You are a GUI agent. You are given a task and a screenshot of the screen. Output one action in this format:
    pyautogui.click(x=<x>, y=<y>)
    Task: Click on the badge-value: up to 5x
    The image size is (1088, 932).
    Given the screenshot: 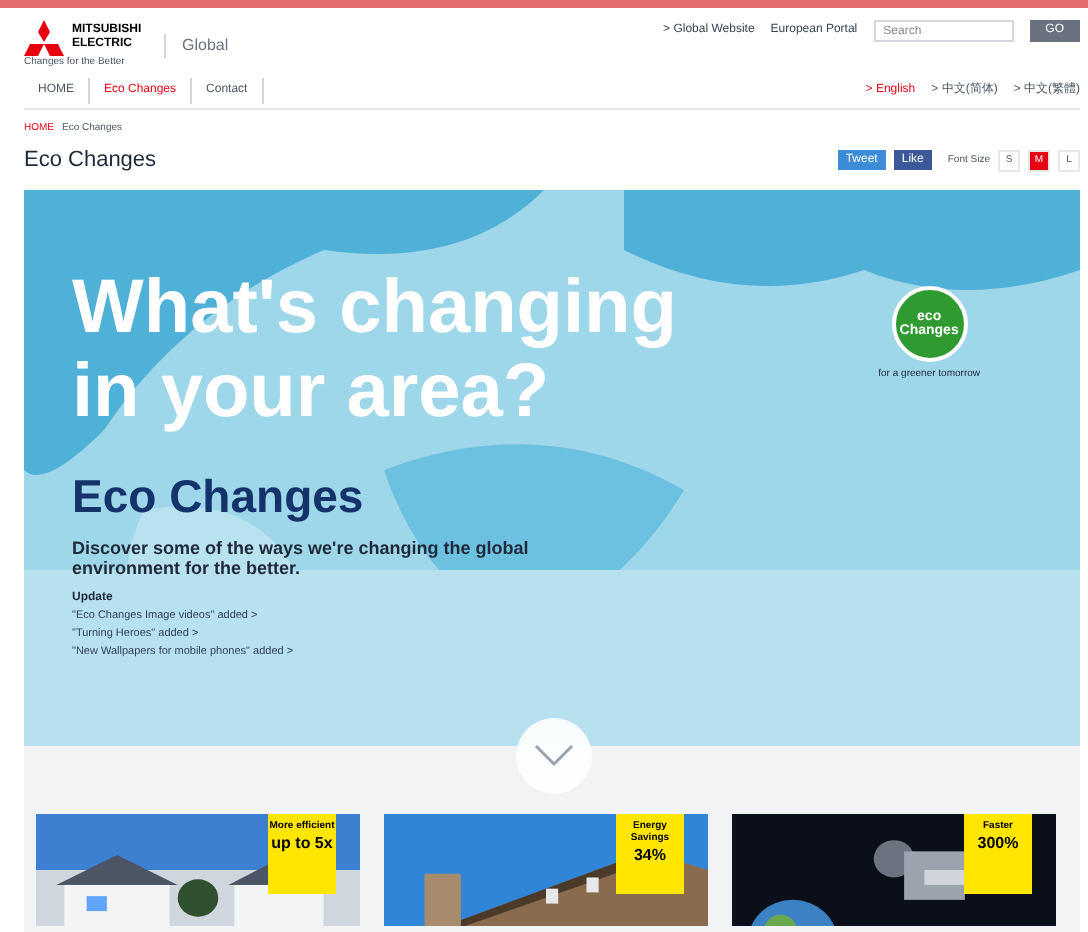 What is the action you would take?
    pyautogui.click(x=302, y=843)
    